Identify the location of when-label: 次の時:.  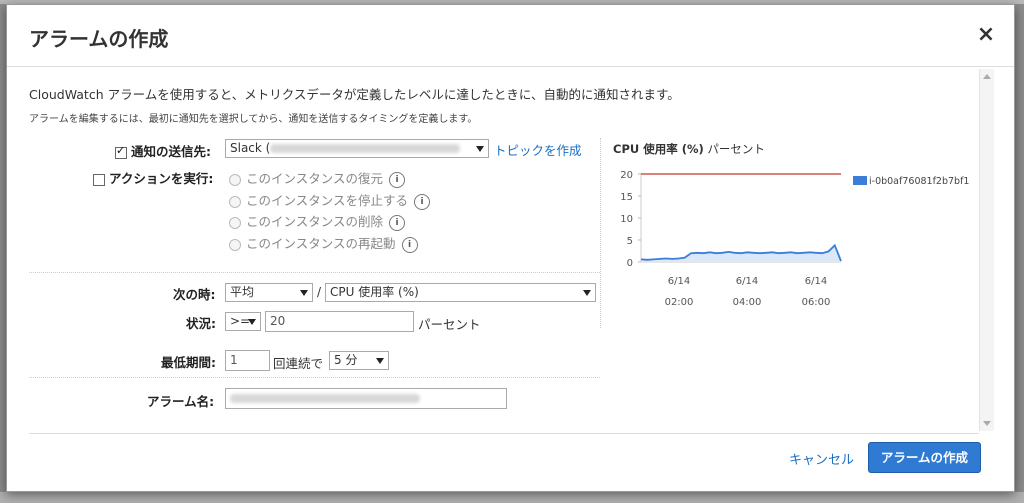
(194, 294).